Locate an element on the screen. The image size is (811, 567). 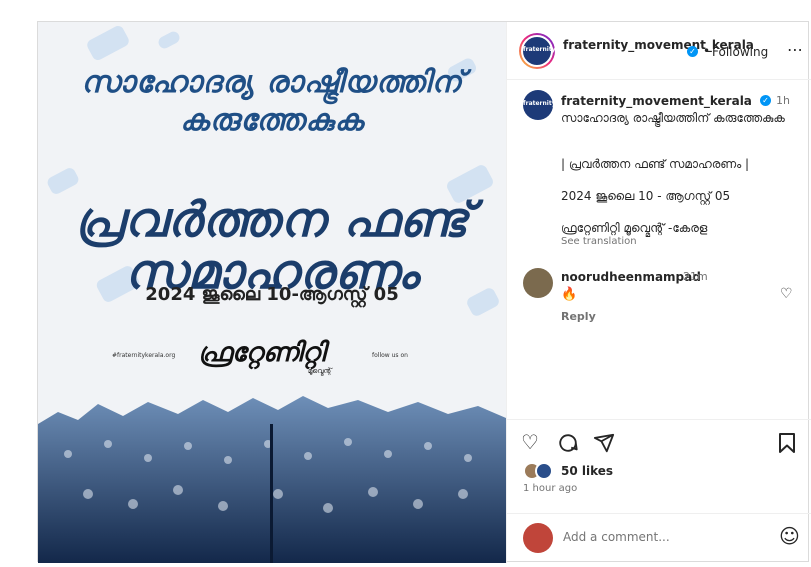
following-button: Following is located at coordinates (740, 52).